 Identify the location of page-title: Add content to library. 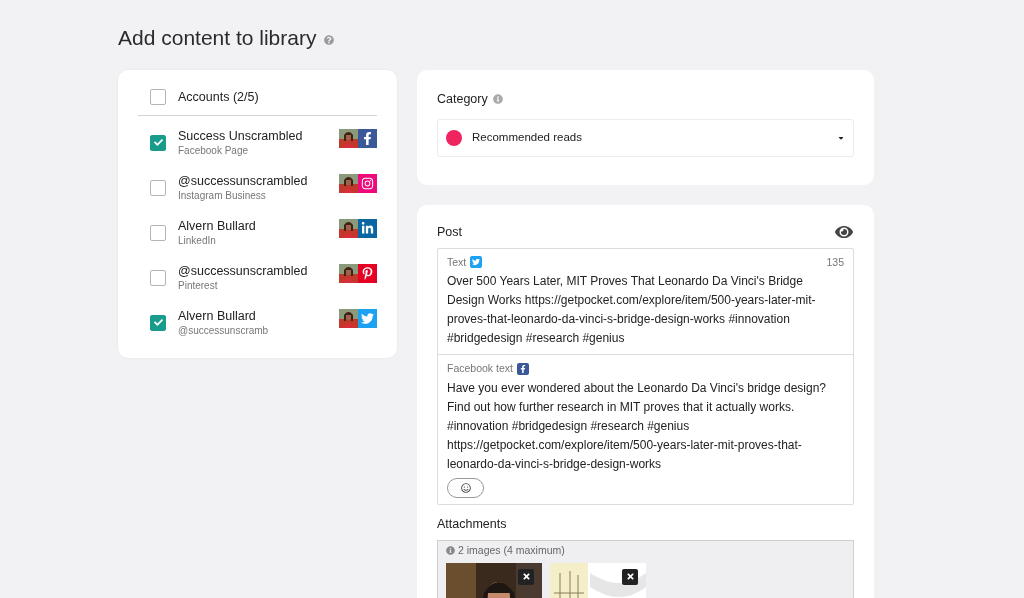
(217, 38).